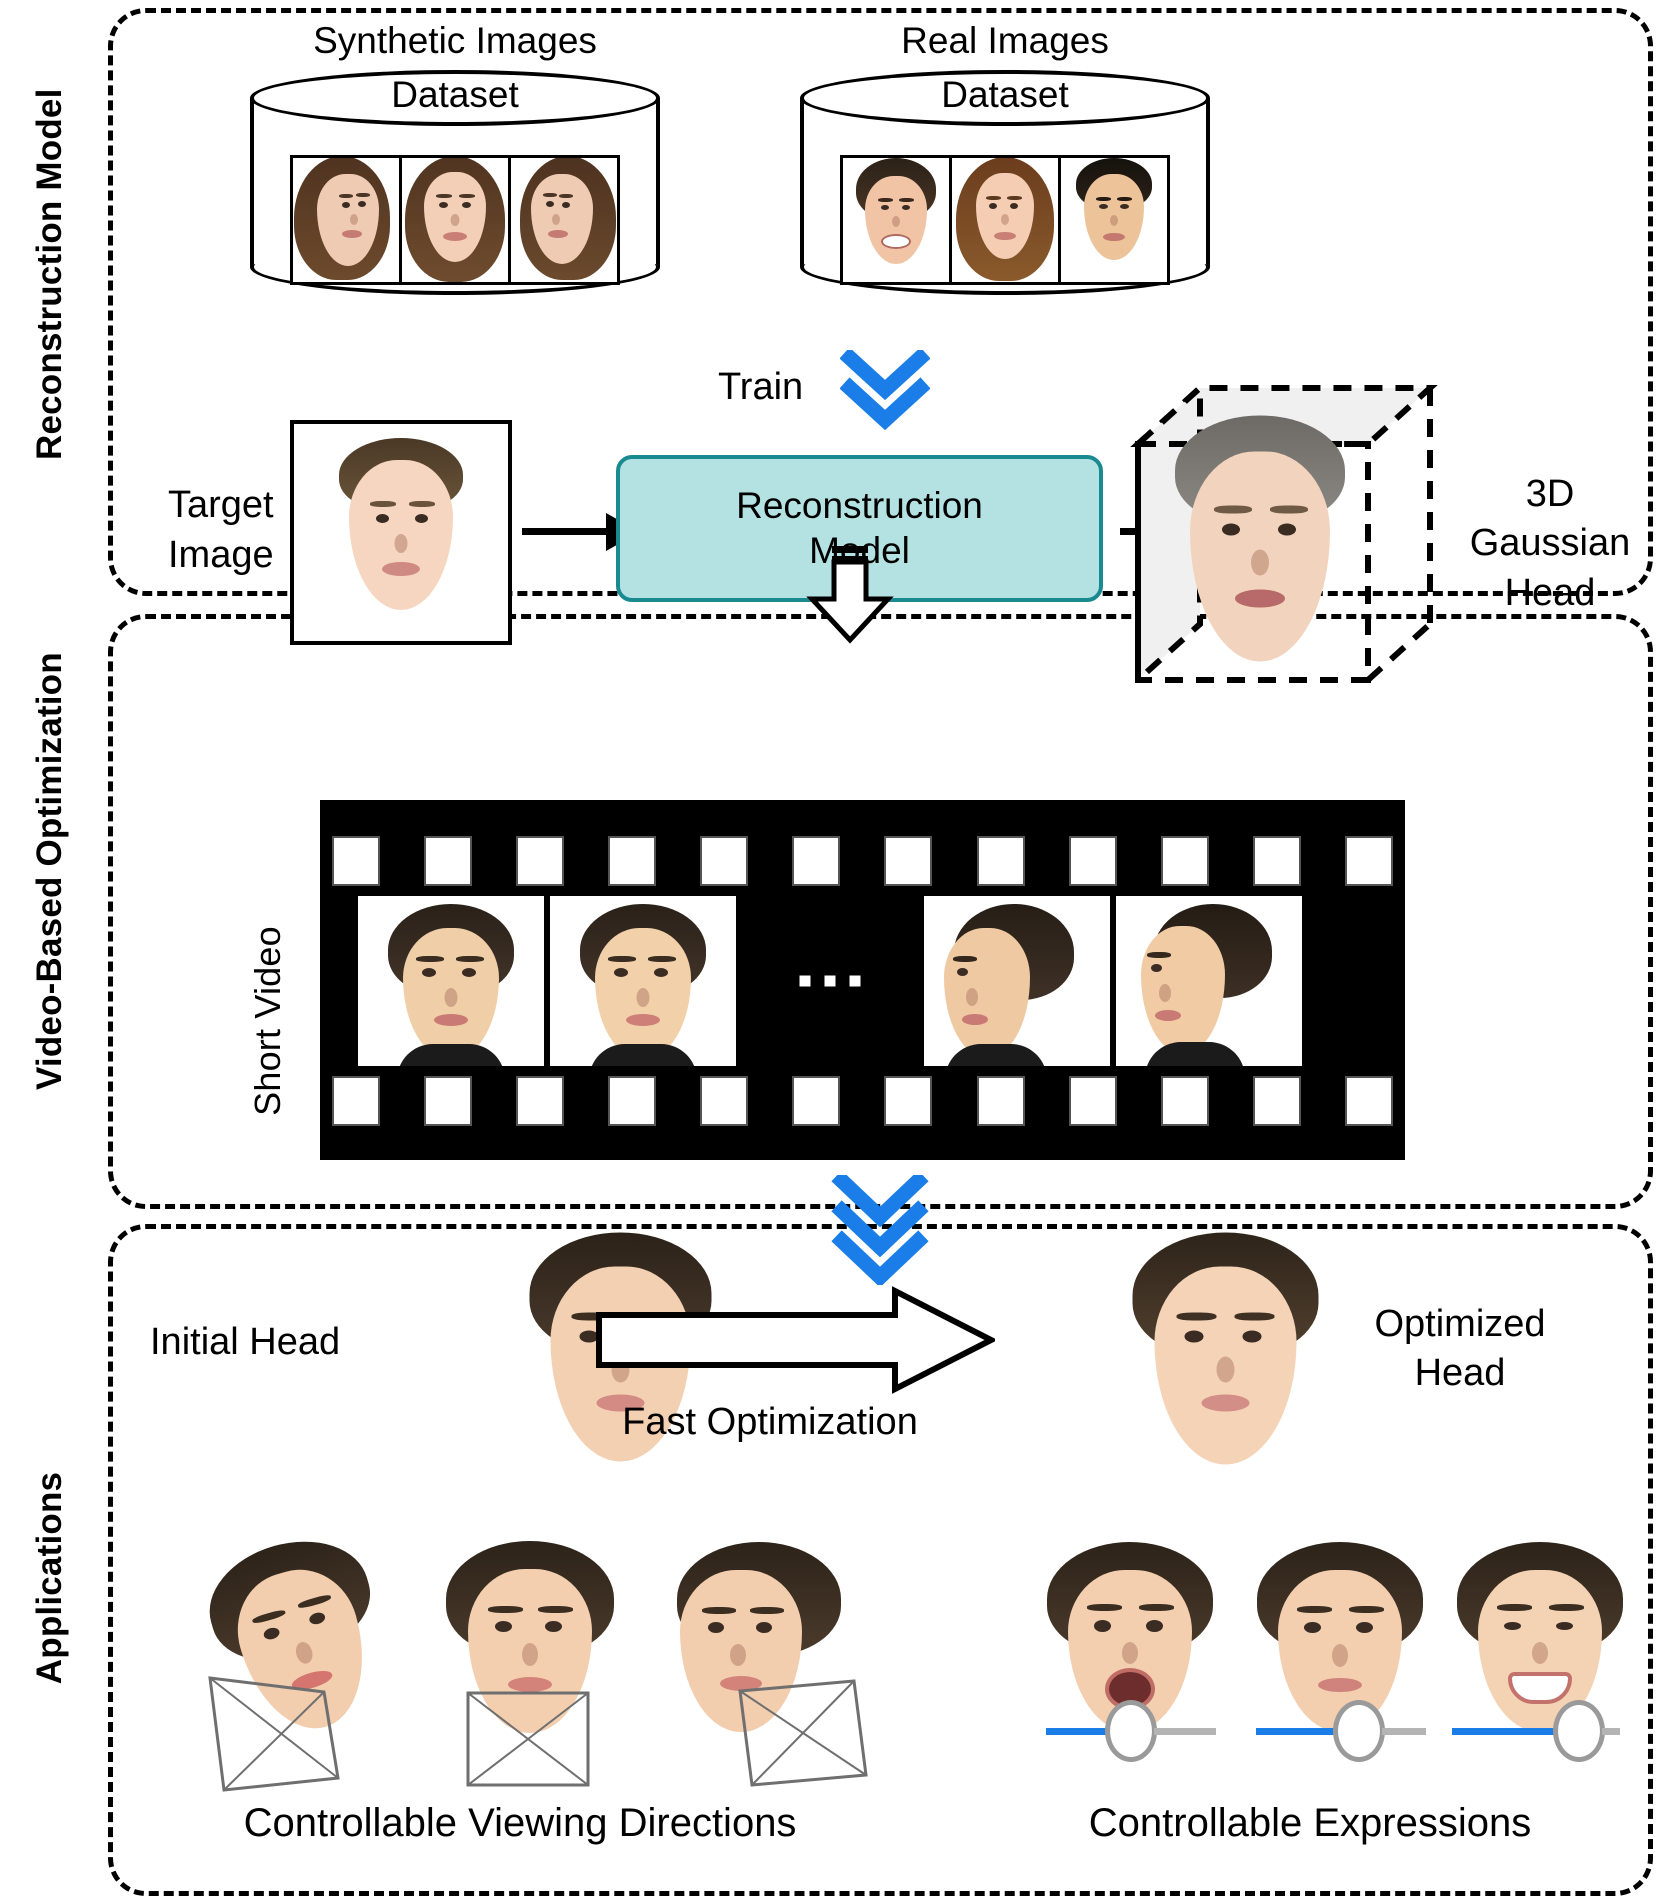  What do you see at coordinates (520, 1823) in the screenshot?
I see `controllable-viewing-directions-label: Controllable Viewing Directions` at bounding box center [520, 1823].